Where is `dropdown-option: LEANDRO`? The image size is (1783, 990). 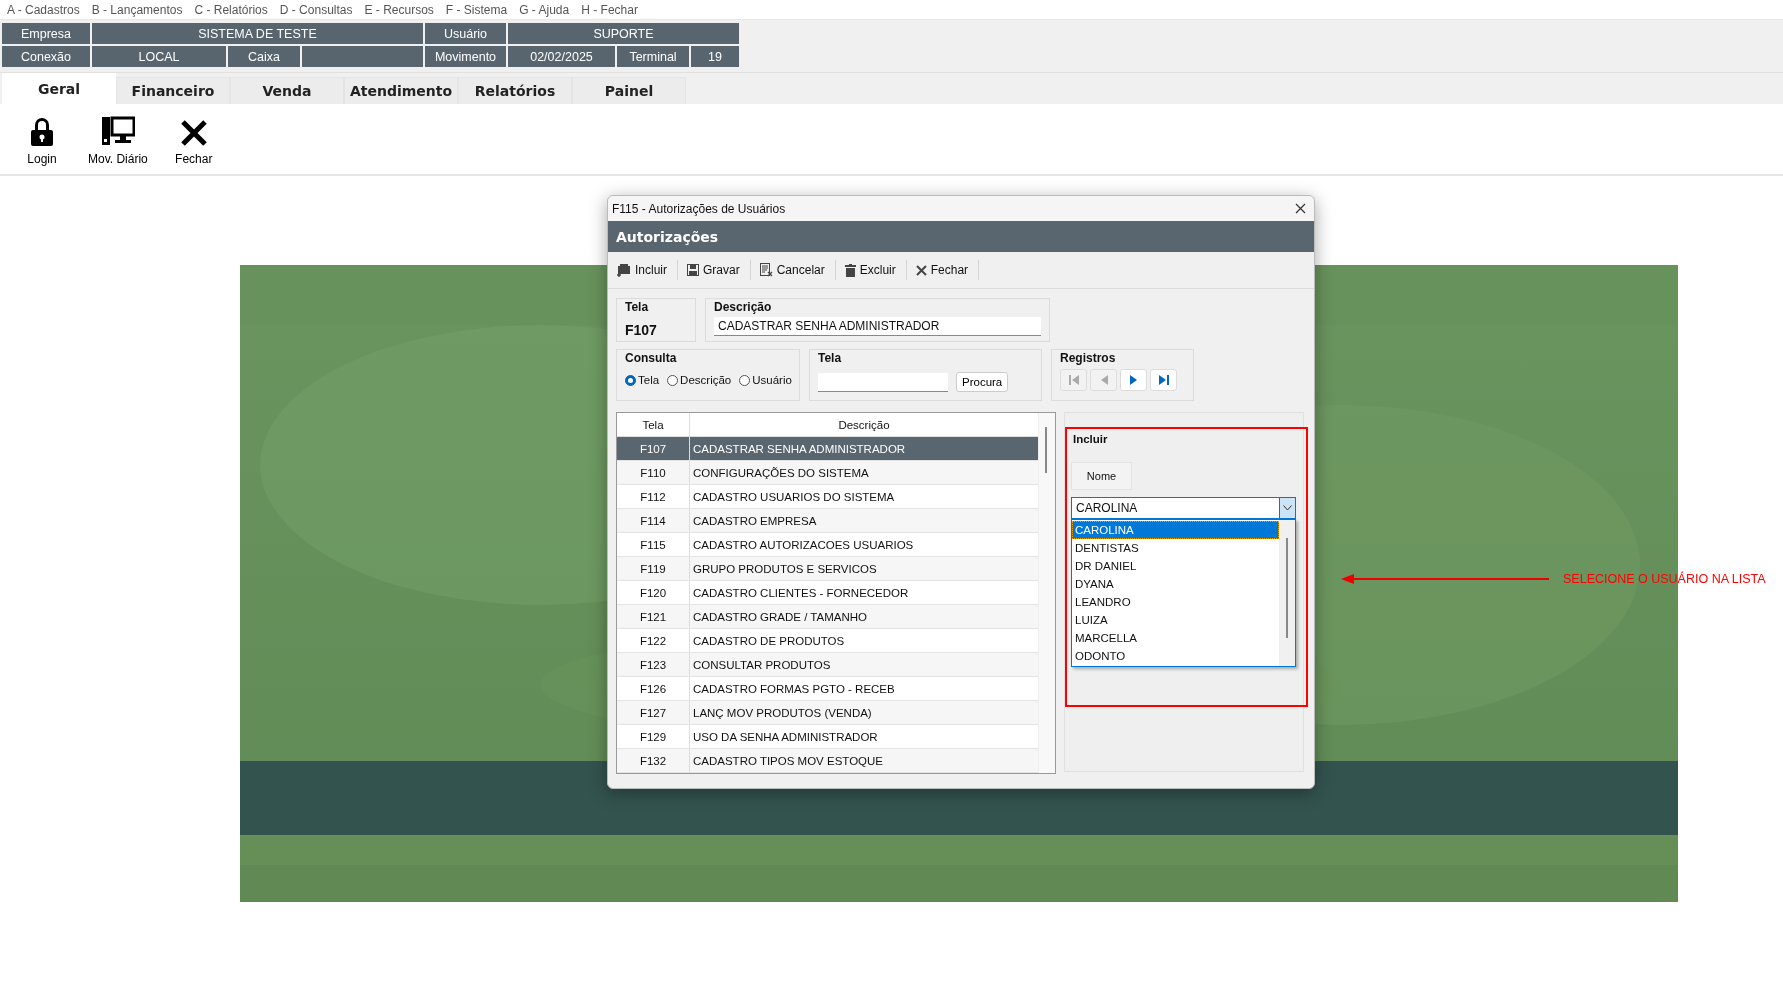 dropdown-option: LEANDRO is located at coordinates (1175, 602).